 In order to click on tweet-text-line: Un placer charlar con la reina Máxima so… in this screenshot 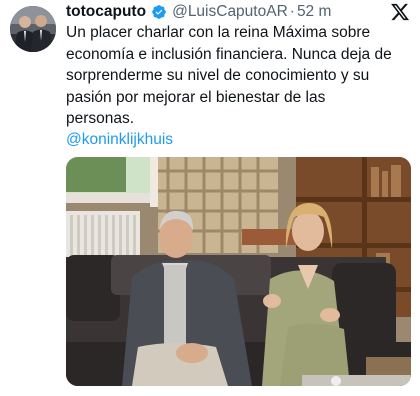, I will do `click(218, 32)`.